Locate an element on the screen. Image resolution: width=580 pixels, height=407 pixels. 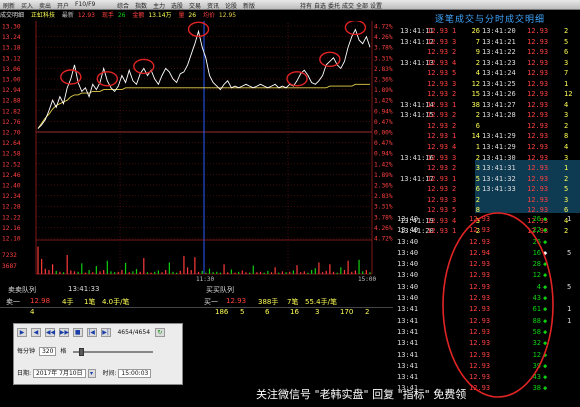
toolbar-tab: 持有 is located at coordinates (306, 5).